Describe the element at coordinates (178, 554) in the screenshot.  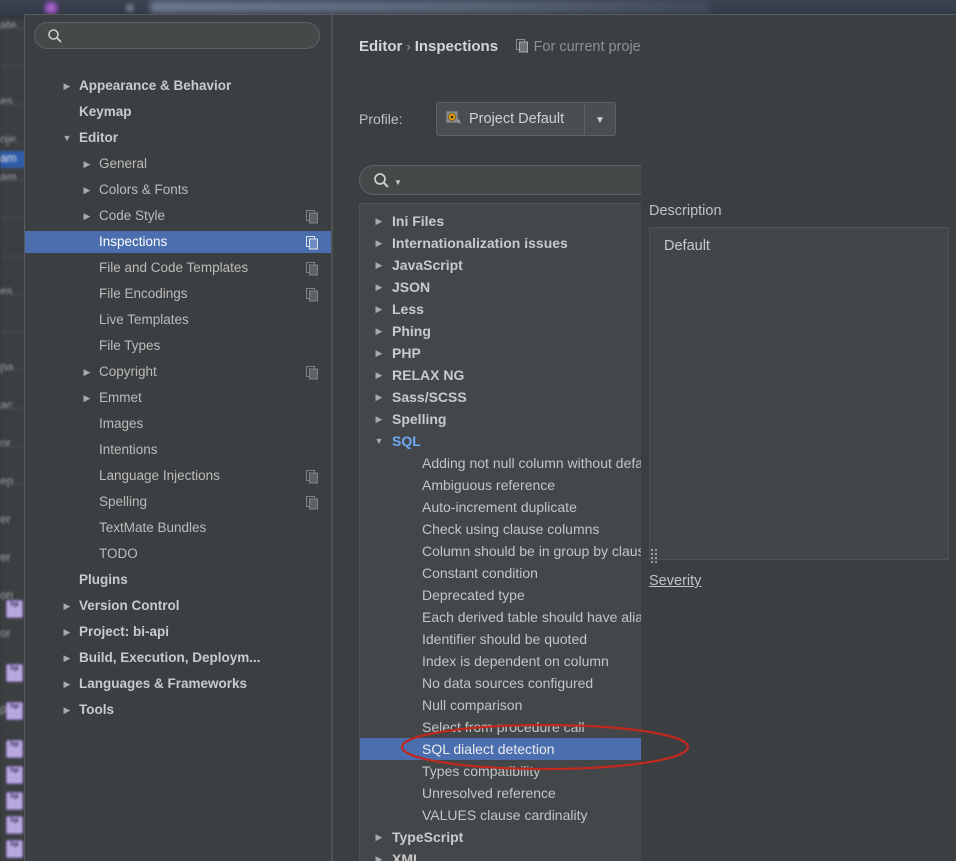
I see `sidebar-item-todo: TODO` at that location.